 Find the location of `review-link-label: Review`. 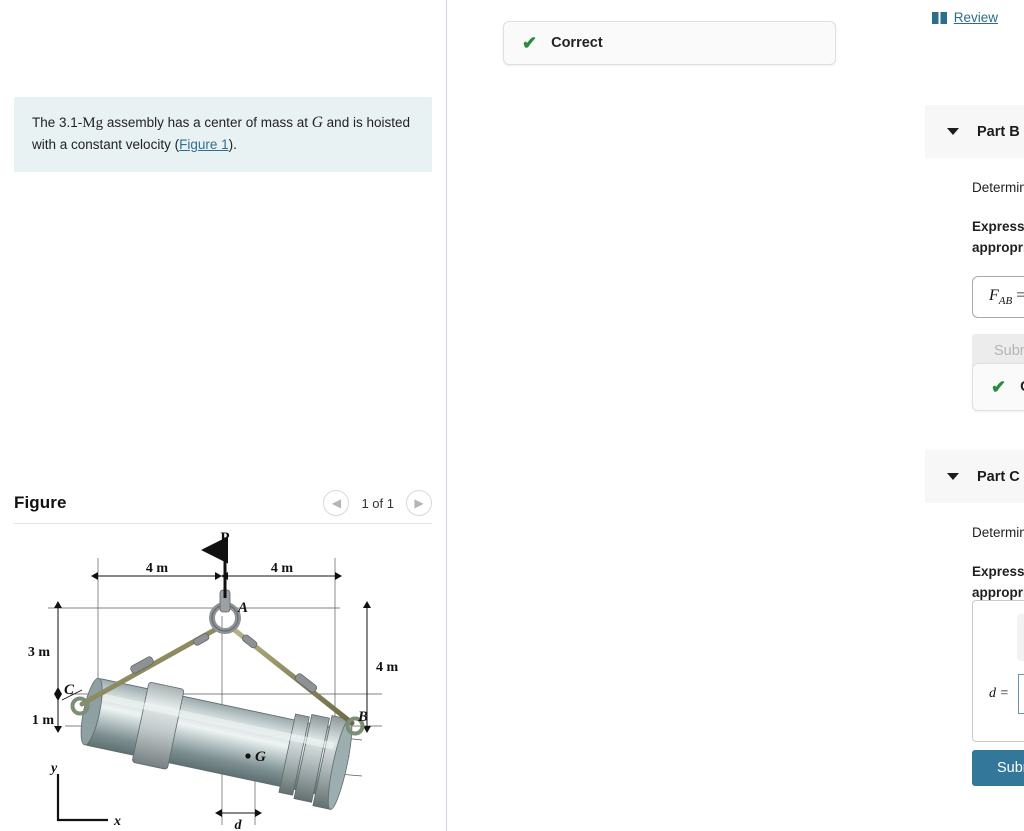

review-link-label: Review is located at coordinates (975, 17).